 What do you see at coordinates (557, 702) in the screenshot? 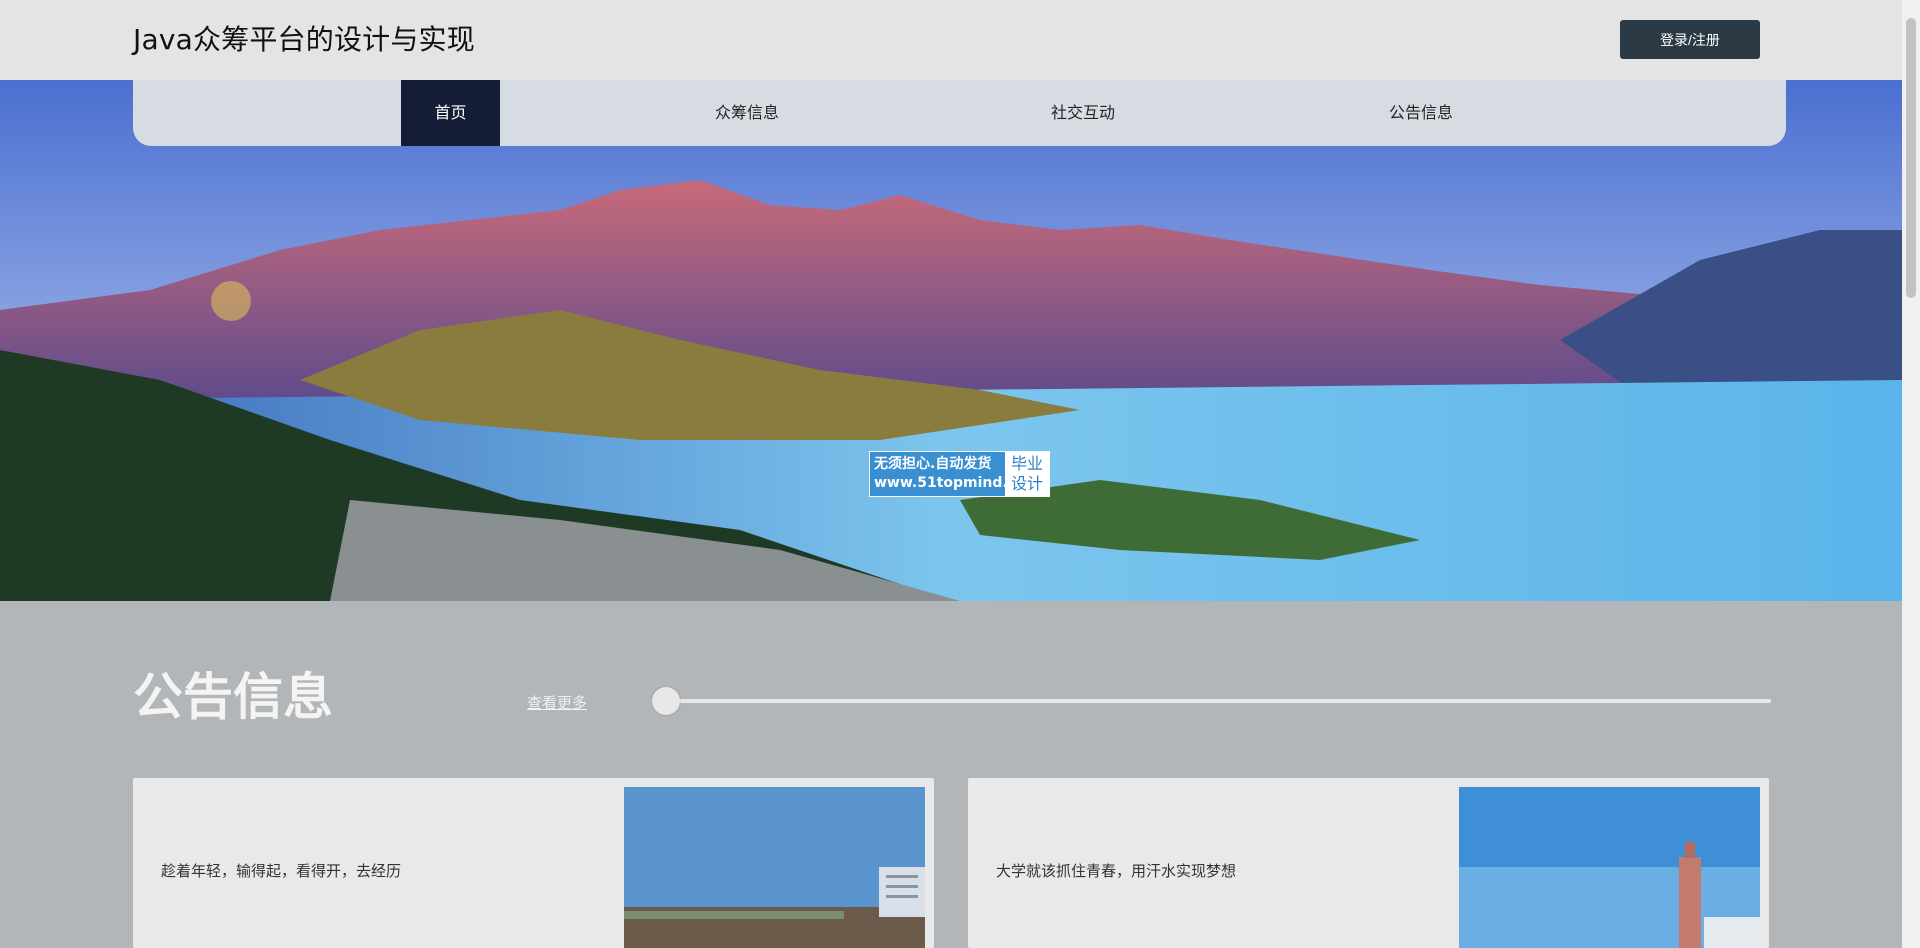
I see `view-more-link: 查看更多` at bounding box center [557, 702].